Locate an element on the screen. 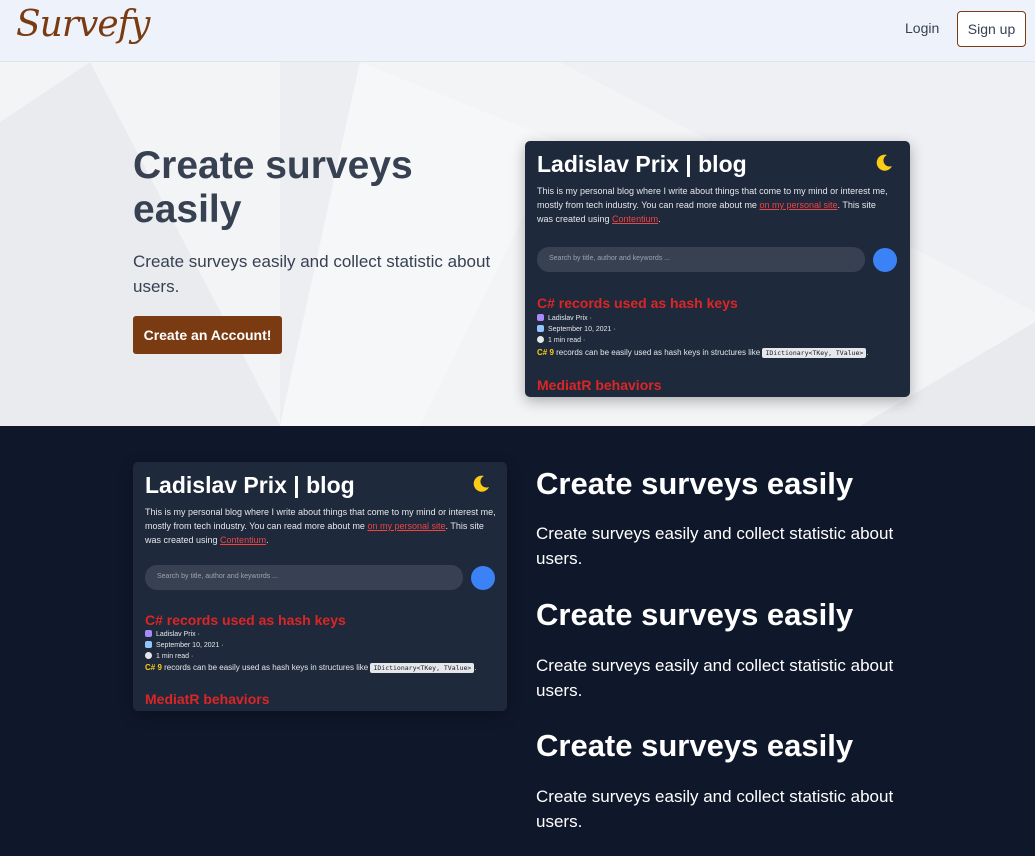 The image size is (1035, 856). logo: Survefy is located at coordinates (83, 24).